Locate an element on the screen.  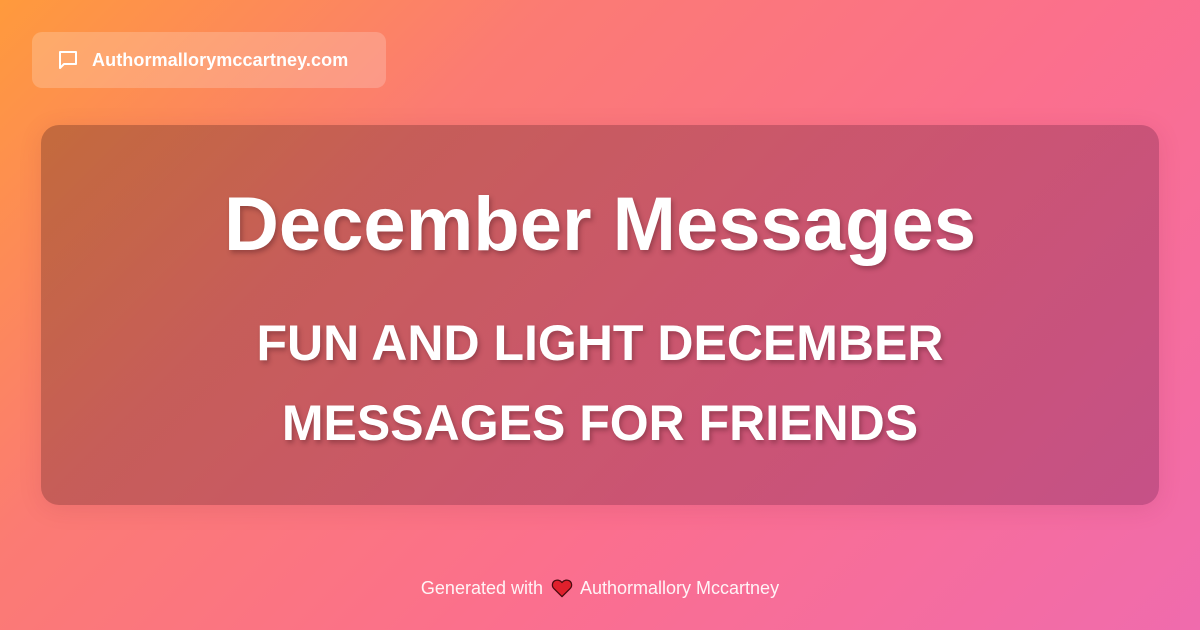
heart-icon is located at coordinates (562, 588).